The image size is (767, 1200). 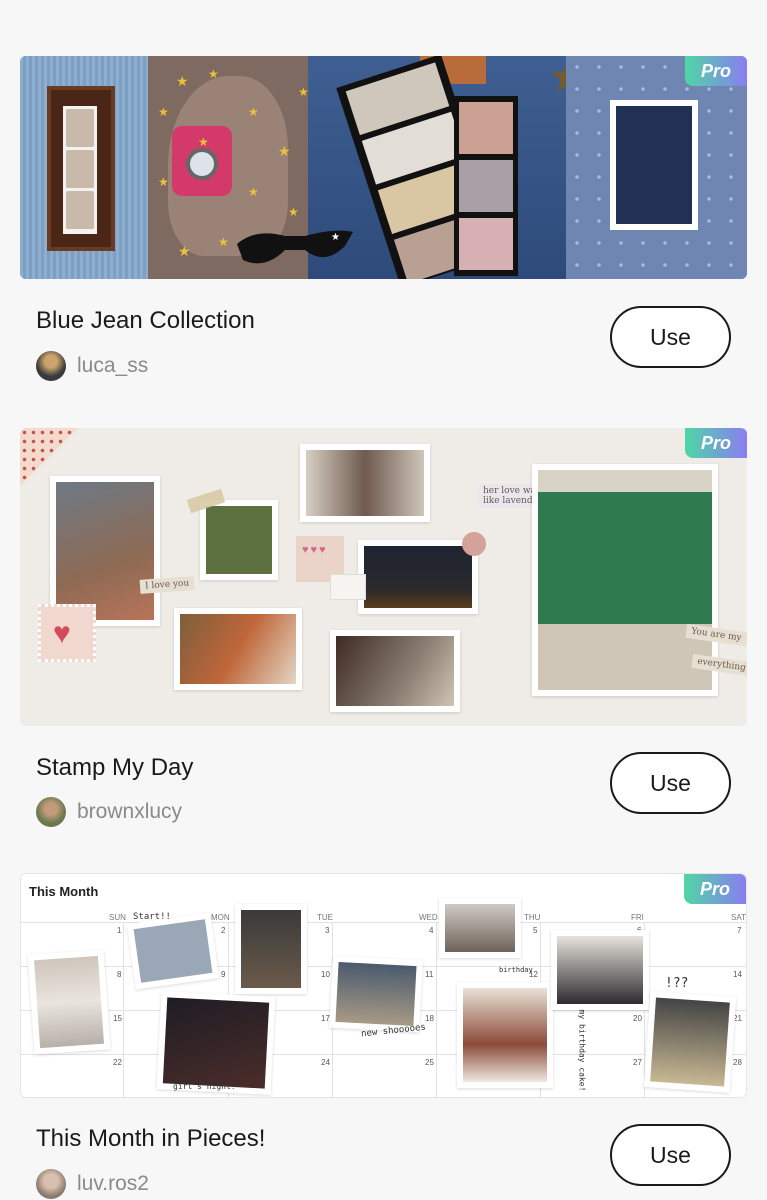 What do you see at coordinates (130, 811) in the screenshot?
I see `author-name: brownxlucy` at bounding box center [130, 811].